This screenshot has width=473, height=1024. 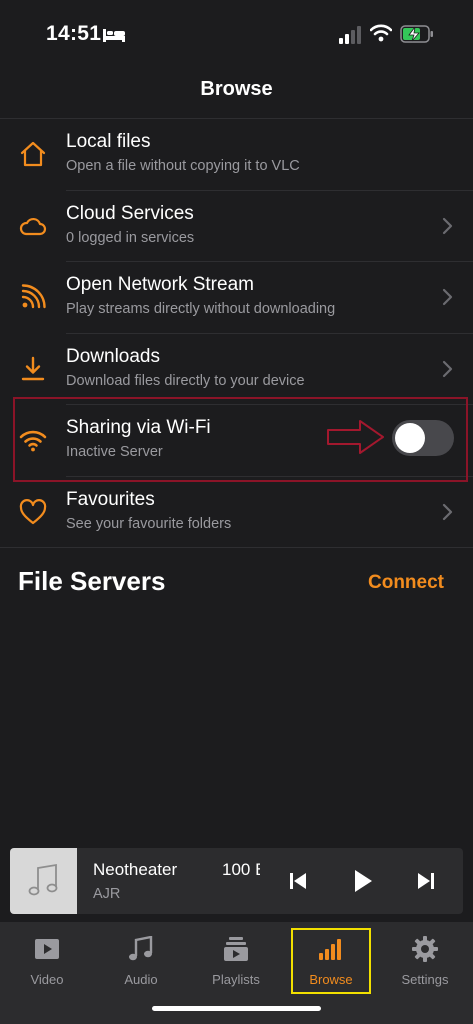 What do you see at coordinates (236, 979) in the screenshot?
I see `tab-label: Playlists` at bounding box center [236, 979].